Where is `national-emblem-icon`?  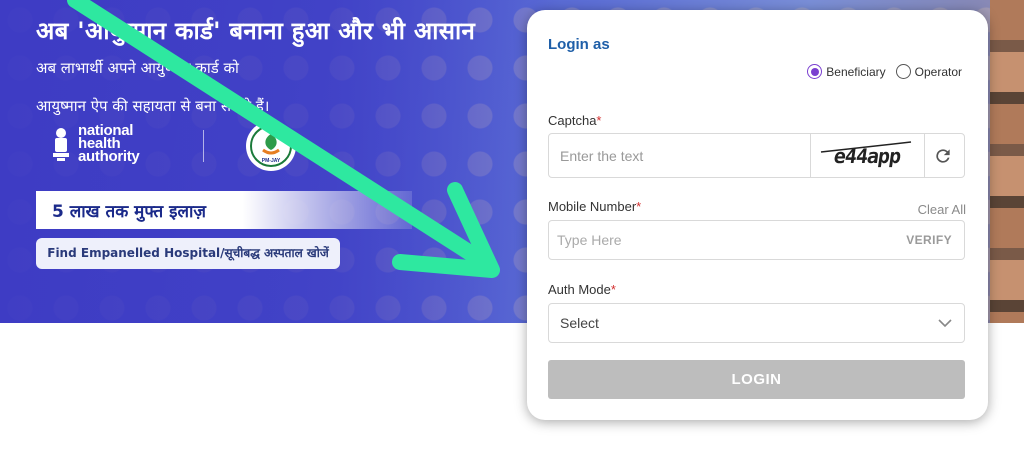
national-emblem-icon is located at coordinates (61, 144).